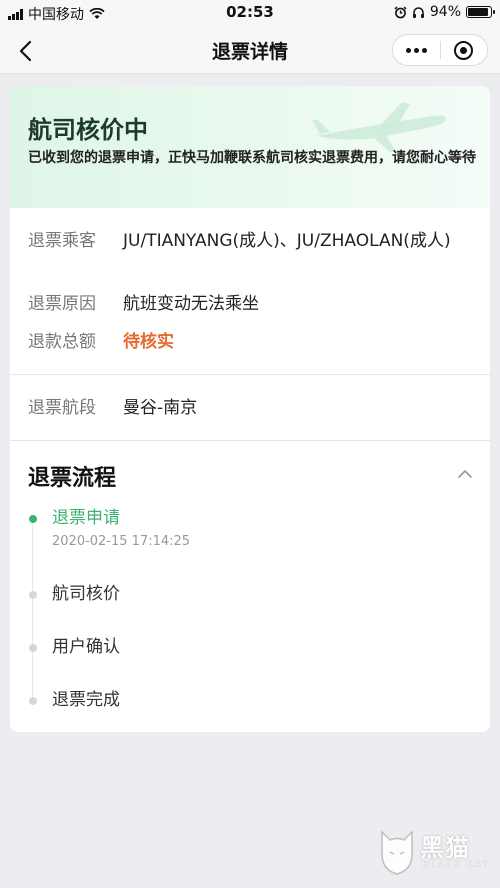 The image size is (500, 888). I want to click on headphones-icon, so click(418, 12).